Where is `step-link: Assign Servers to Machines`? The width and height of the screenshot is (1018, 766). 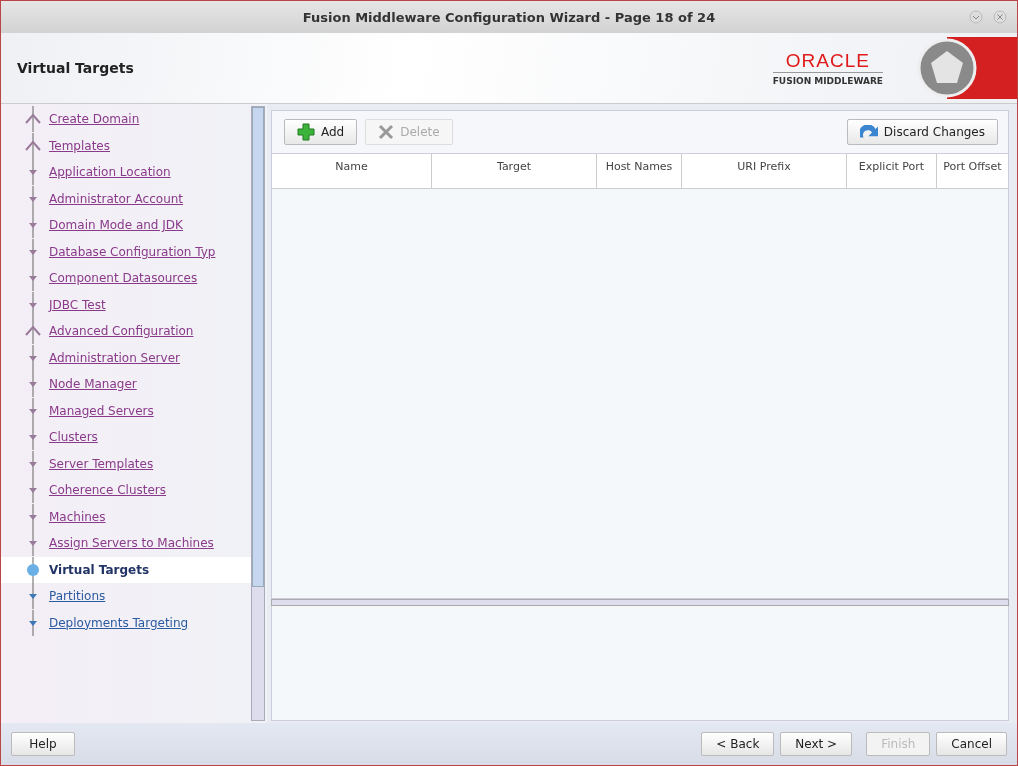
step-link: Assign Servers to Machines is located at coordinates (131, 543).